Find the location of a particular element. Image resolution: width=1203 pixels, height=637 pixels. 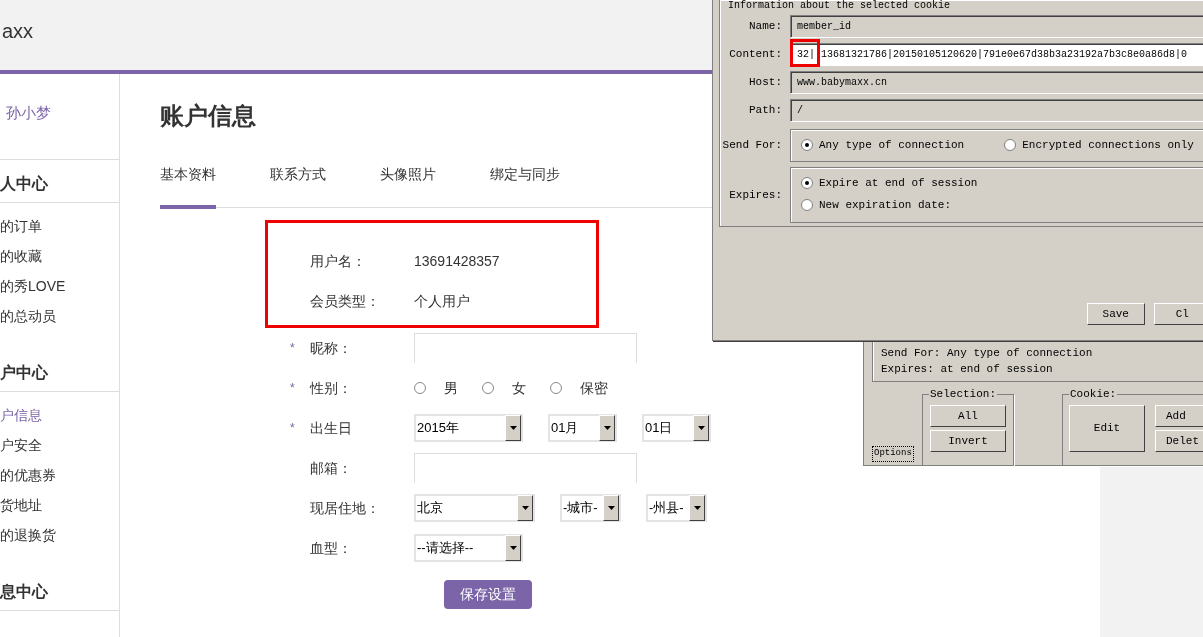

dropdown: -城市- is located at coordinates (590, 508).